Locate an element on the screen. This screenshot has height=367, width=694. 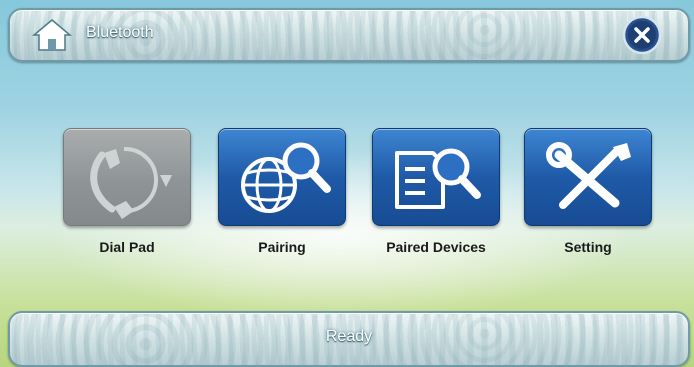
pairing-button: Pairing is located at coordinates (282, 198).